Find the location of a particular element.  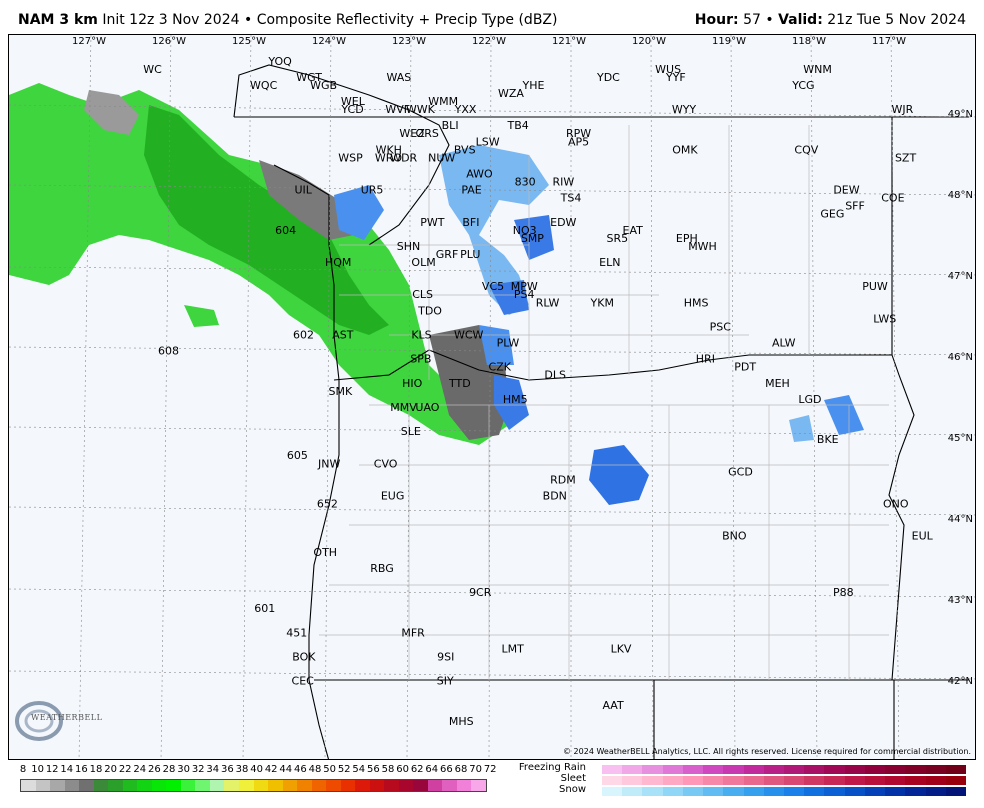

station-label: LWS is located at coordinates (884, 318).